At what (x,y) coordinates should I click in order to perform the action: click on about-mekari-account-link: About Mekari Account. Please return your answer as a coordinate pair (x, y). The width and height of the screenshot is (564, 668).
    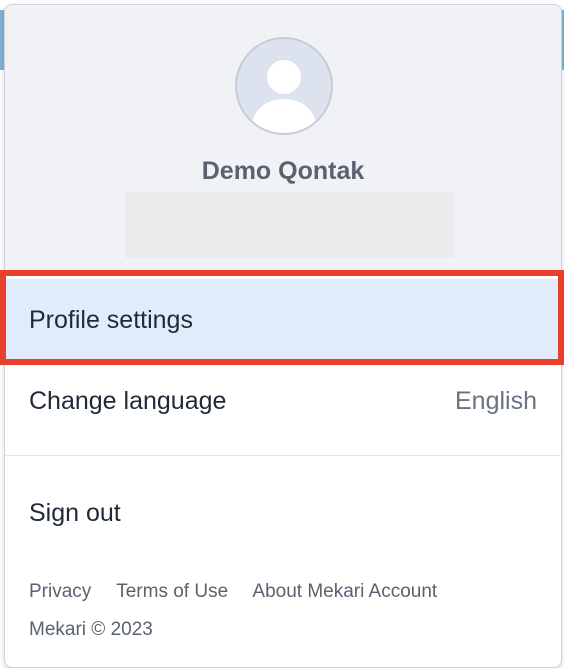
    Looking at the image, I should click on (344, 591).